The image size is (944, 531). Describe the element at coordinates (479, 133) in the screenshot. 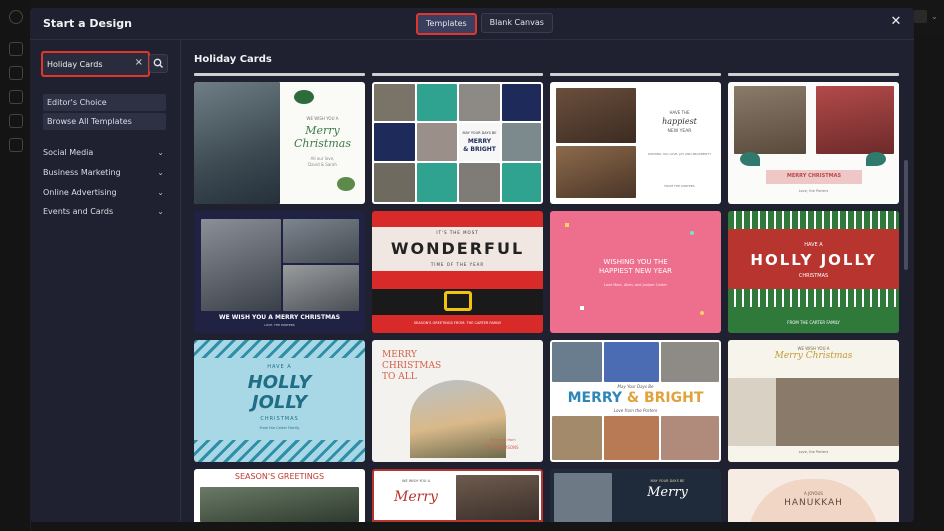

I see `card-text: MAY YOUR DAYS BE` at that location.